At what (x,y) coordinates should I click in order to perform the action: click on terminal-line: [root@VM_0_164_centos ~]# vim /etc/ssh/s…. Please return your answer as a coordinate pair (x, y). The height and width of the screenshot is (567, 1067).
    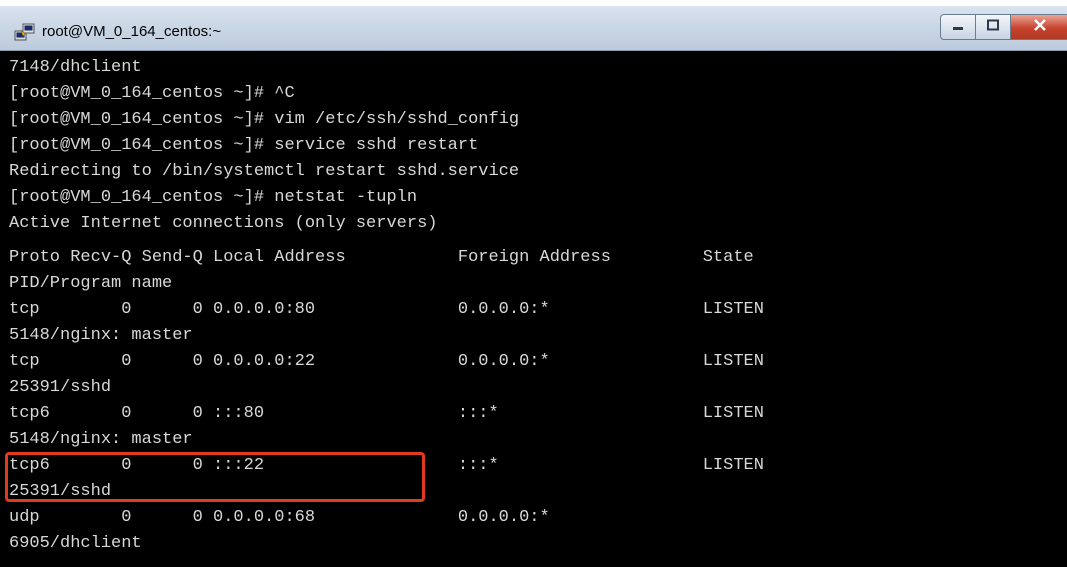
    Looking at the image, I should click on (264, 119).